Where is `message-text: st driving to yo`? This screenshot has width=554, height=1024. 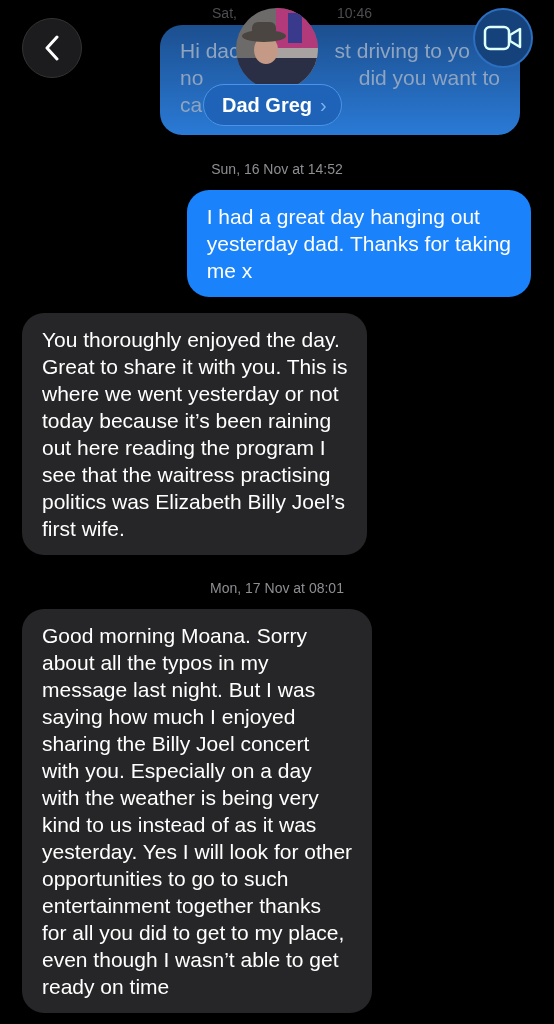
message-text: st driving to yo is located at coordinates (402, 50).